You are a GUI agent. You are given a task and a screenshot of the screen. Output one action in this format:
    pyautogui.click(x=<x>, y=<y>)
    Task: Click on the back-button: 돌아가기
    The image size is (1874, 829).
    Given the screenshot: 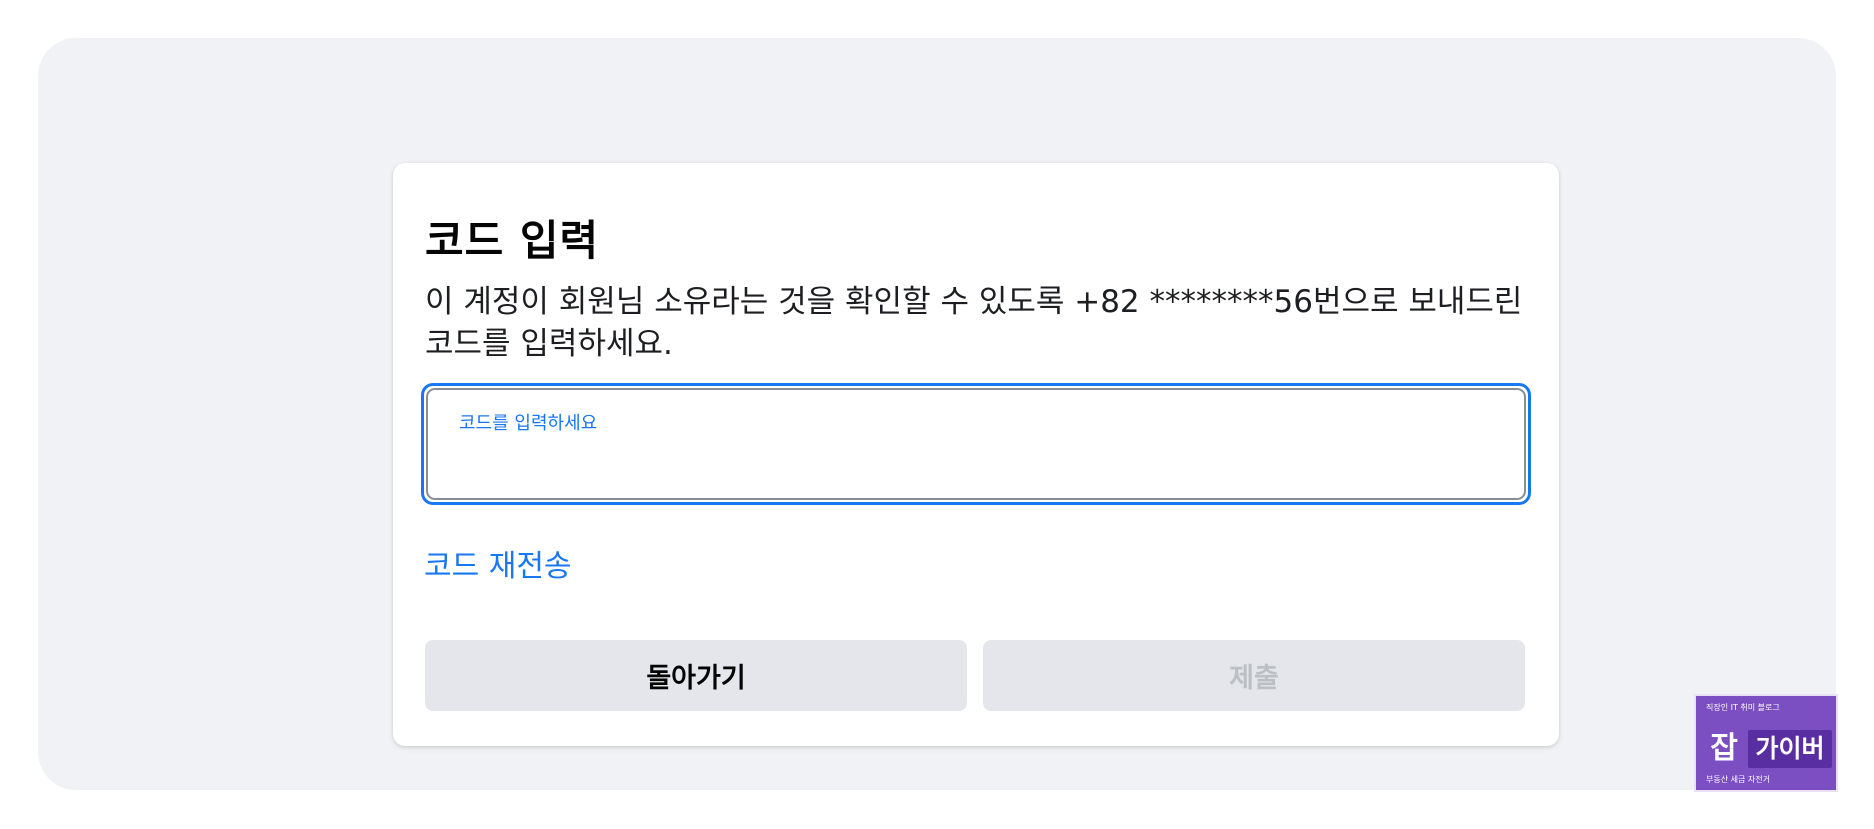 What is the action you would take?
    pyautogui.click(x=696, y=675)
    